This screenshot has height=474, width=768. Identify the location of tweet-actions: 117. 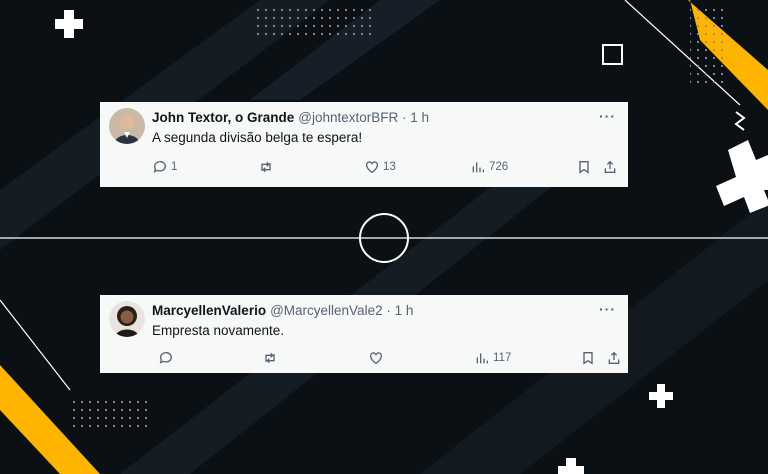
(386, 358).